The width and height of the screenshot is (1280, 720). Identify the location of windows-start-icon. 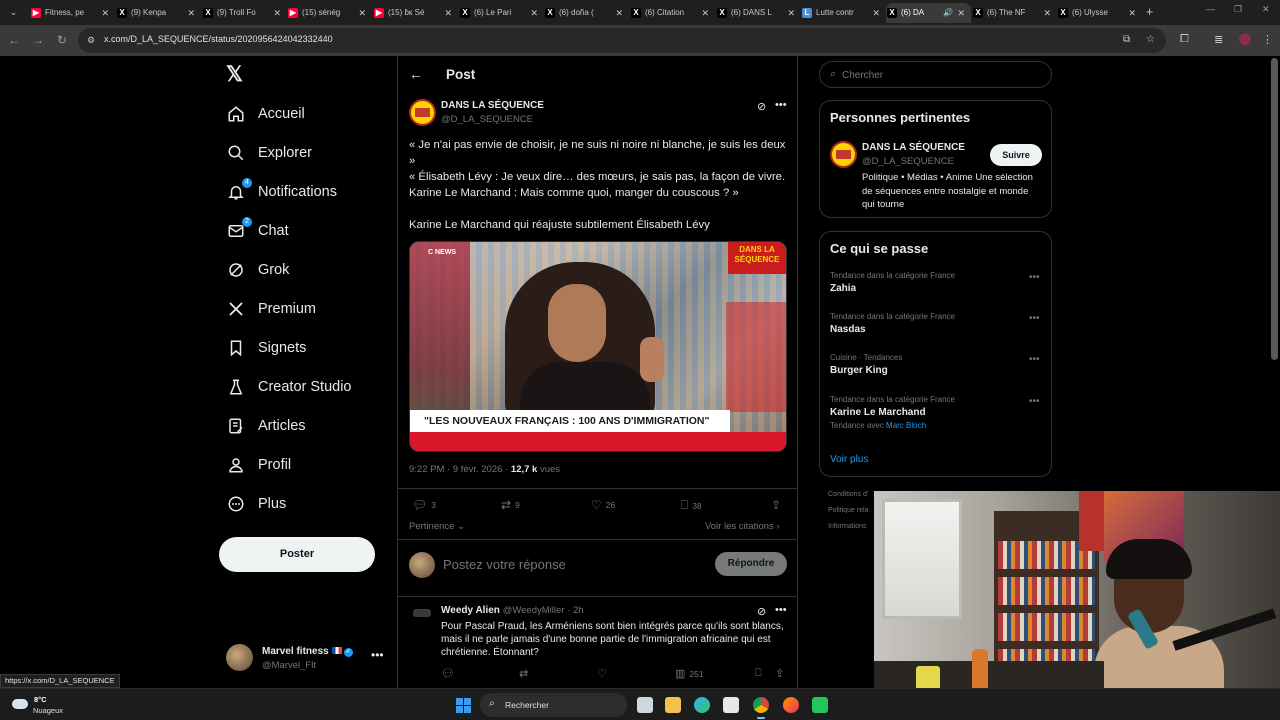
(463, 705).